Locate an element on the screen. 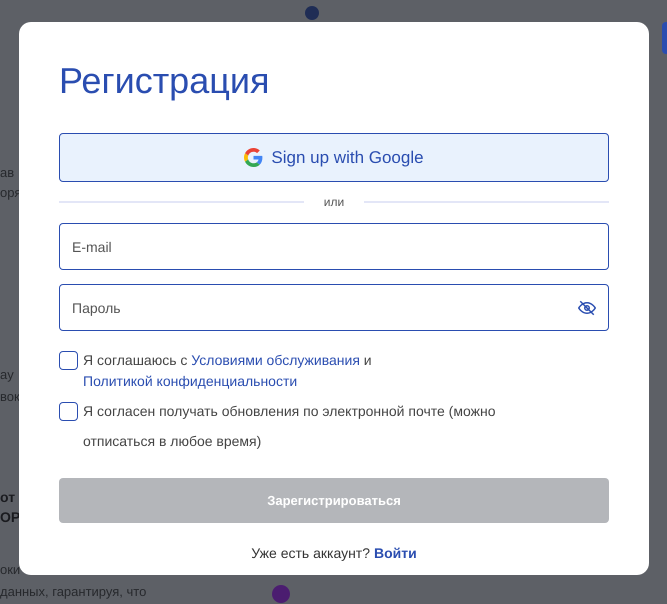 Image resolution: width=667 pixels, height=604 pixels. consent-label: Я согласен получать обновления по электронной почте (можно отписаться в любое время) is located at coordinates (289, 426).